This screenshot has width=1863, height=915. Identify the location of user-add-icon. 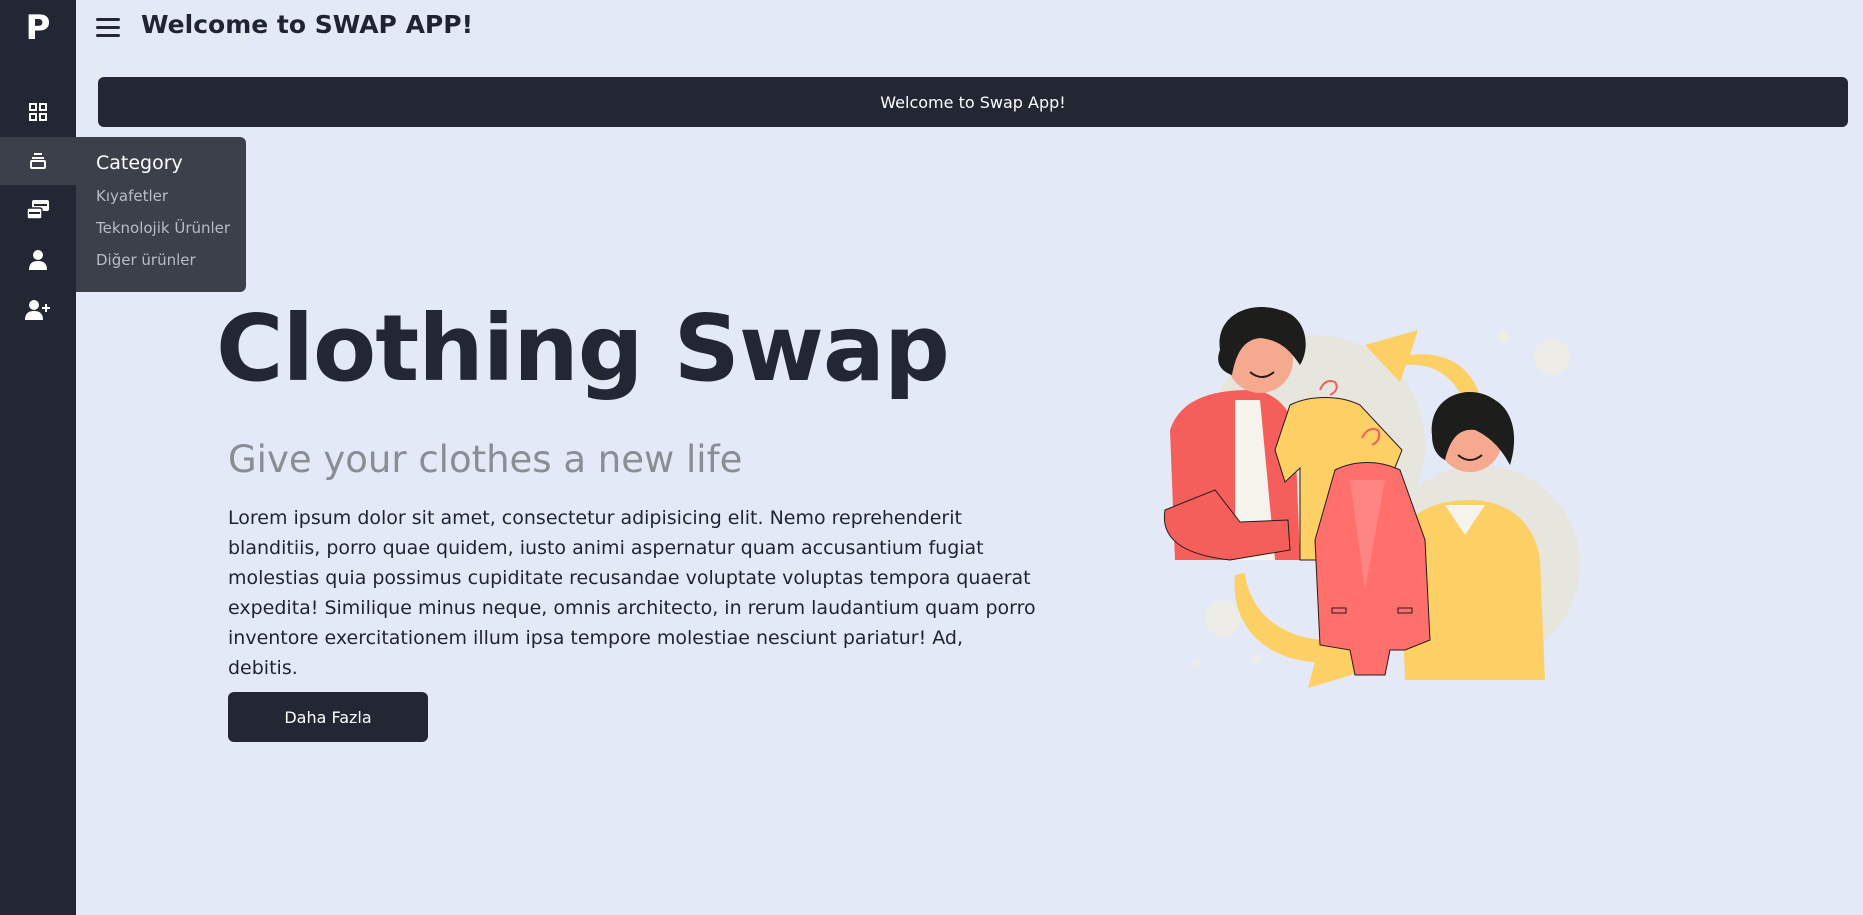
(37, 310).